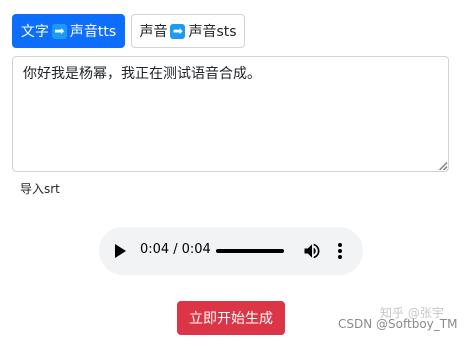 The height and width of the screenshot is (340, 474). Describe the element at coordinates (312, 251) in the screenshot. I see `volume-icon` at that location.